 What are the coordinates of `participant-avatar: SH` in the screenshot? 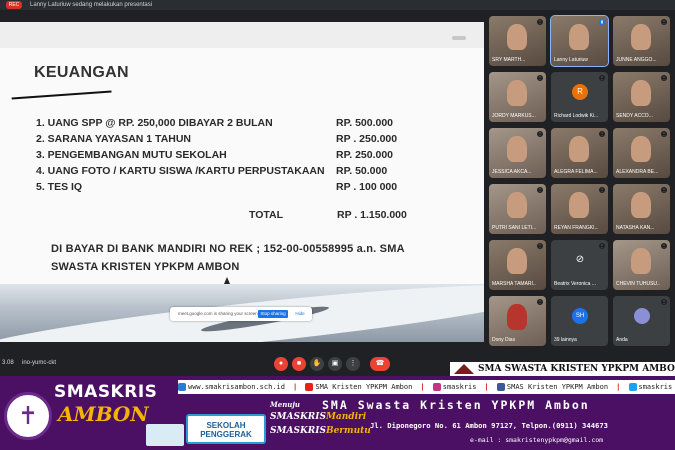 It's located at (580, 316).